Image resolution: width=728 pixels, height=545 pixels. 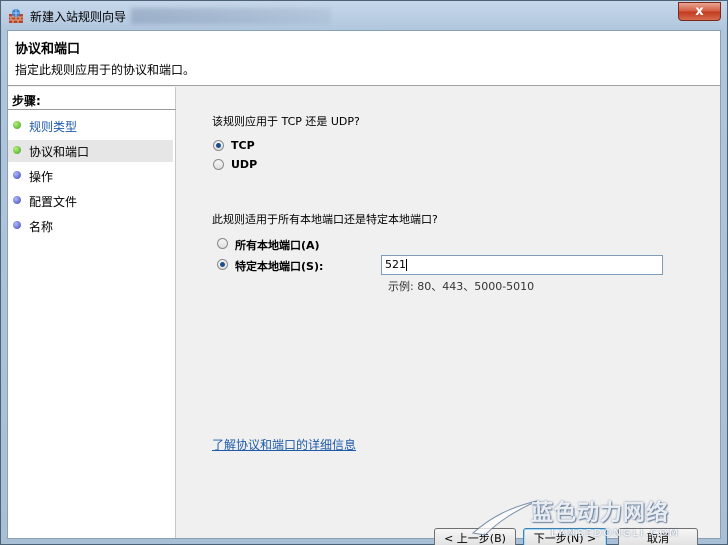 I want to click on step-label: 名称, so click(x=41, y=227).